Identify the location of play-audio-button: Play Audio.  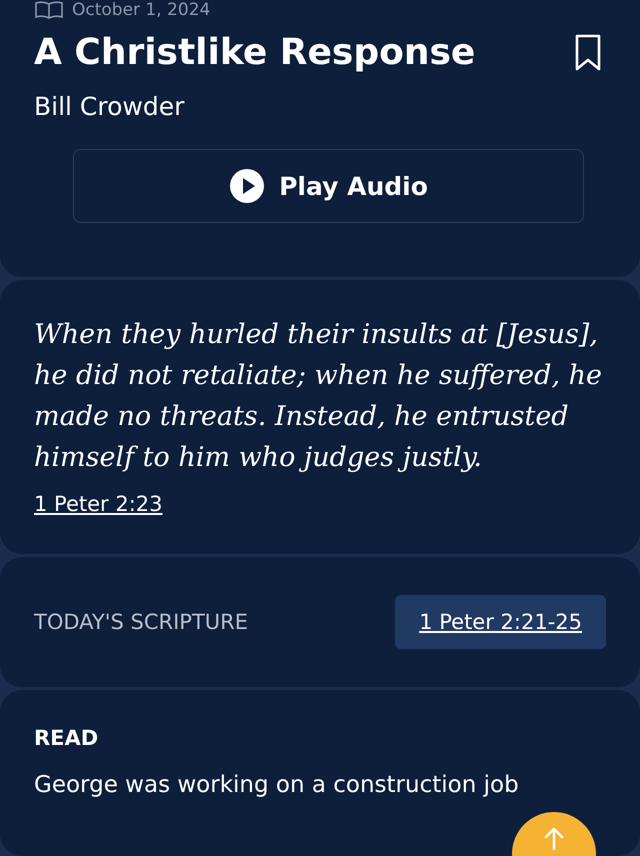
(328, 186).